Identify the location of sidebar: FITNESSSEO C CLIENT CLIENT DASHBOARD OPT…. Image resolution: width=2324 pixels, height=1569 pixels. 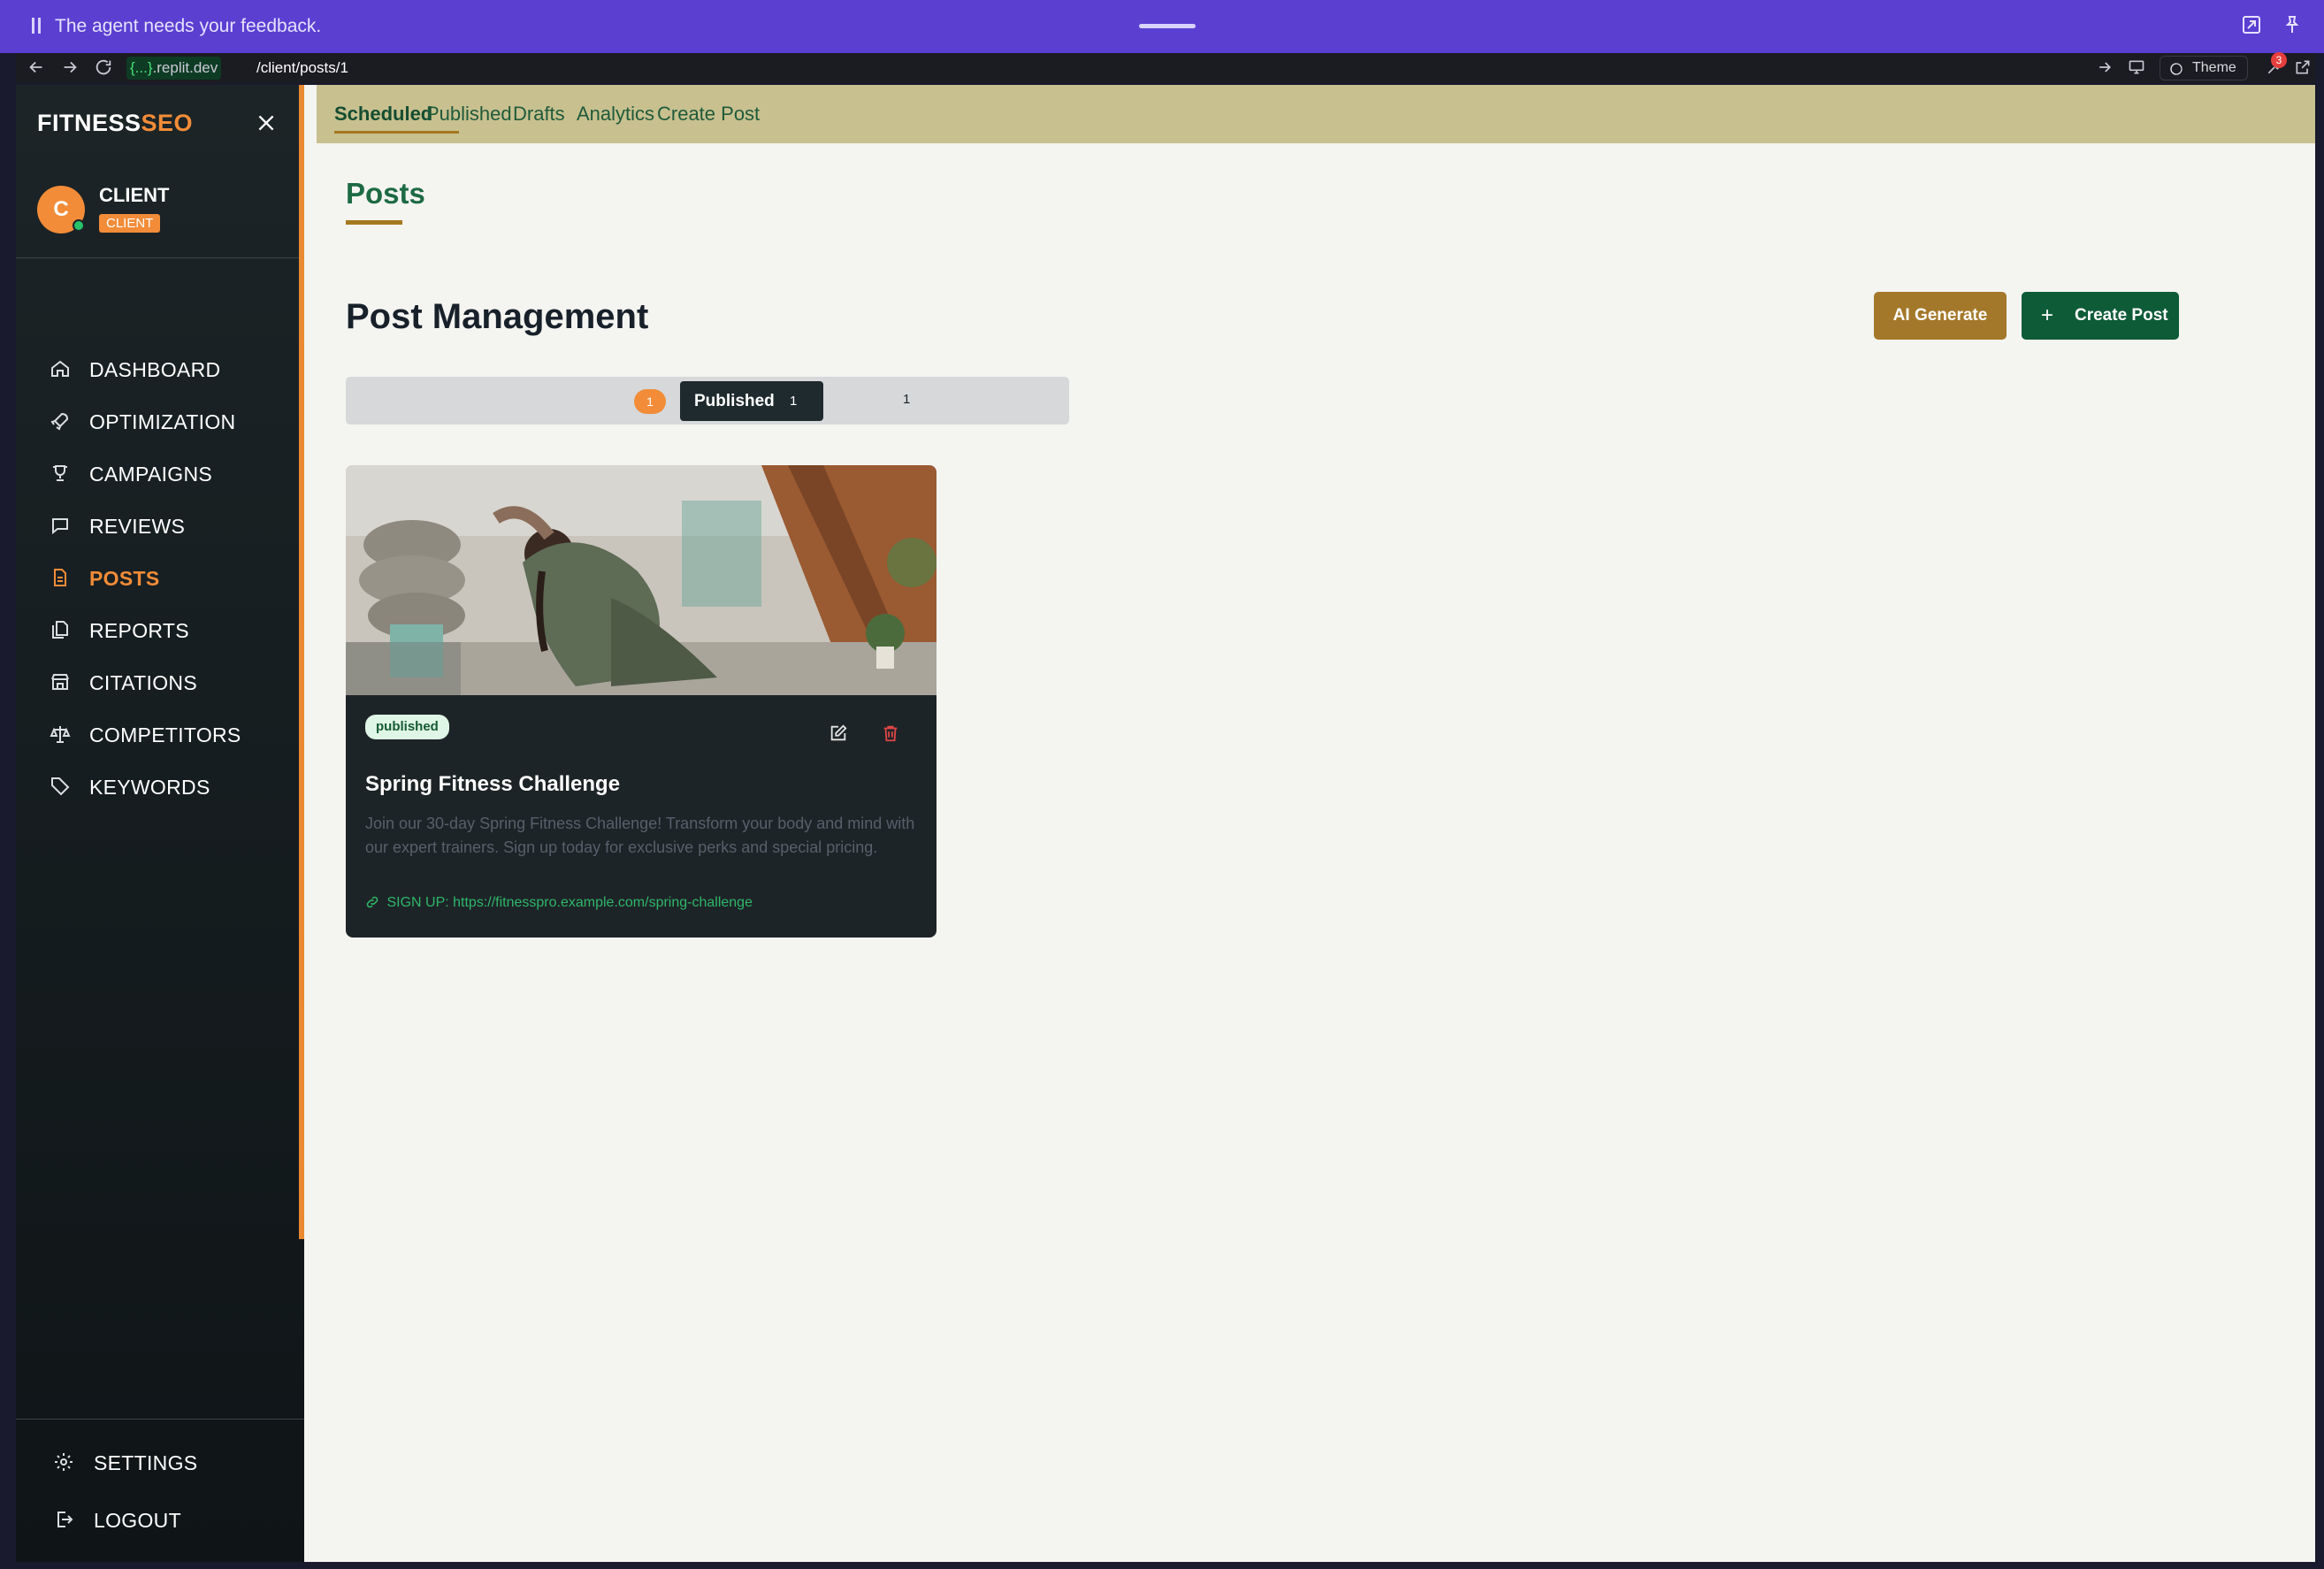
(160, 823).